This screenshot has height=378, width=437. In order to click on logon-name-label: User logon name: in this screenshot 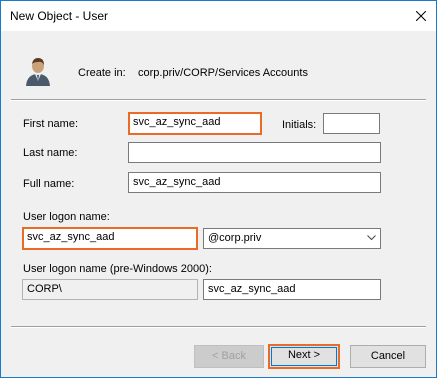, I will do `click(66, 217)`.